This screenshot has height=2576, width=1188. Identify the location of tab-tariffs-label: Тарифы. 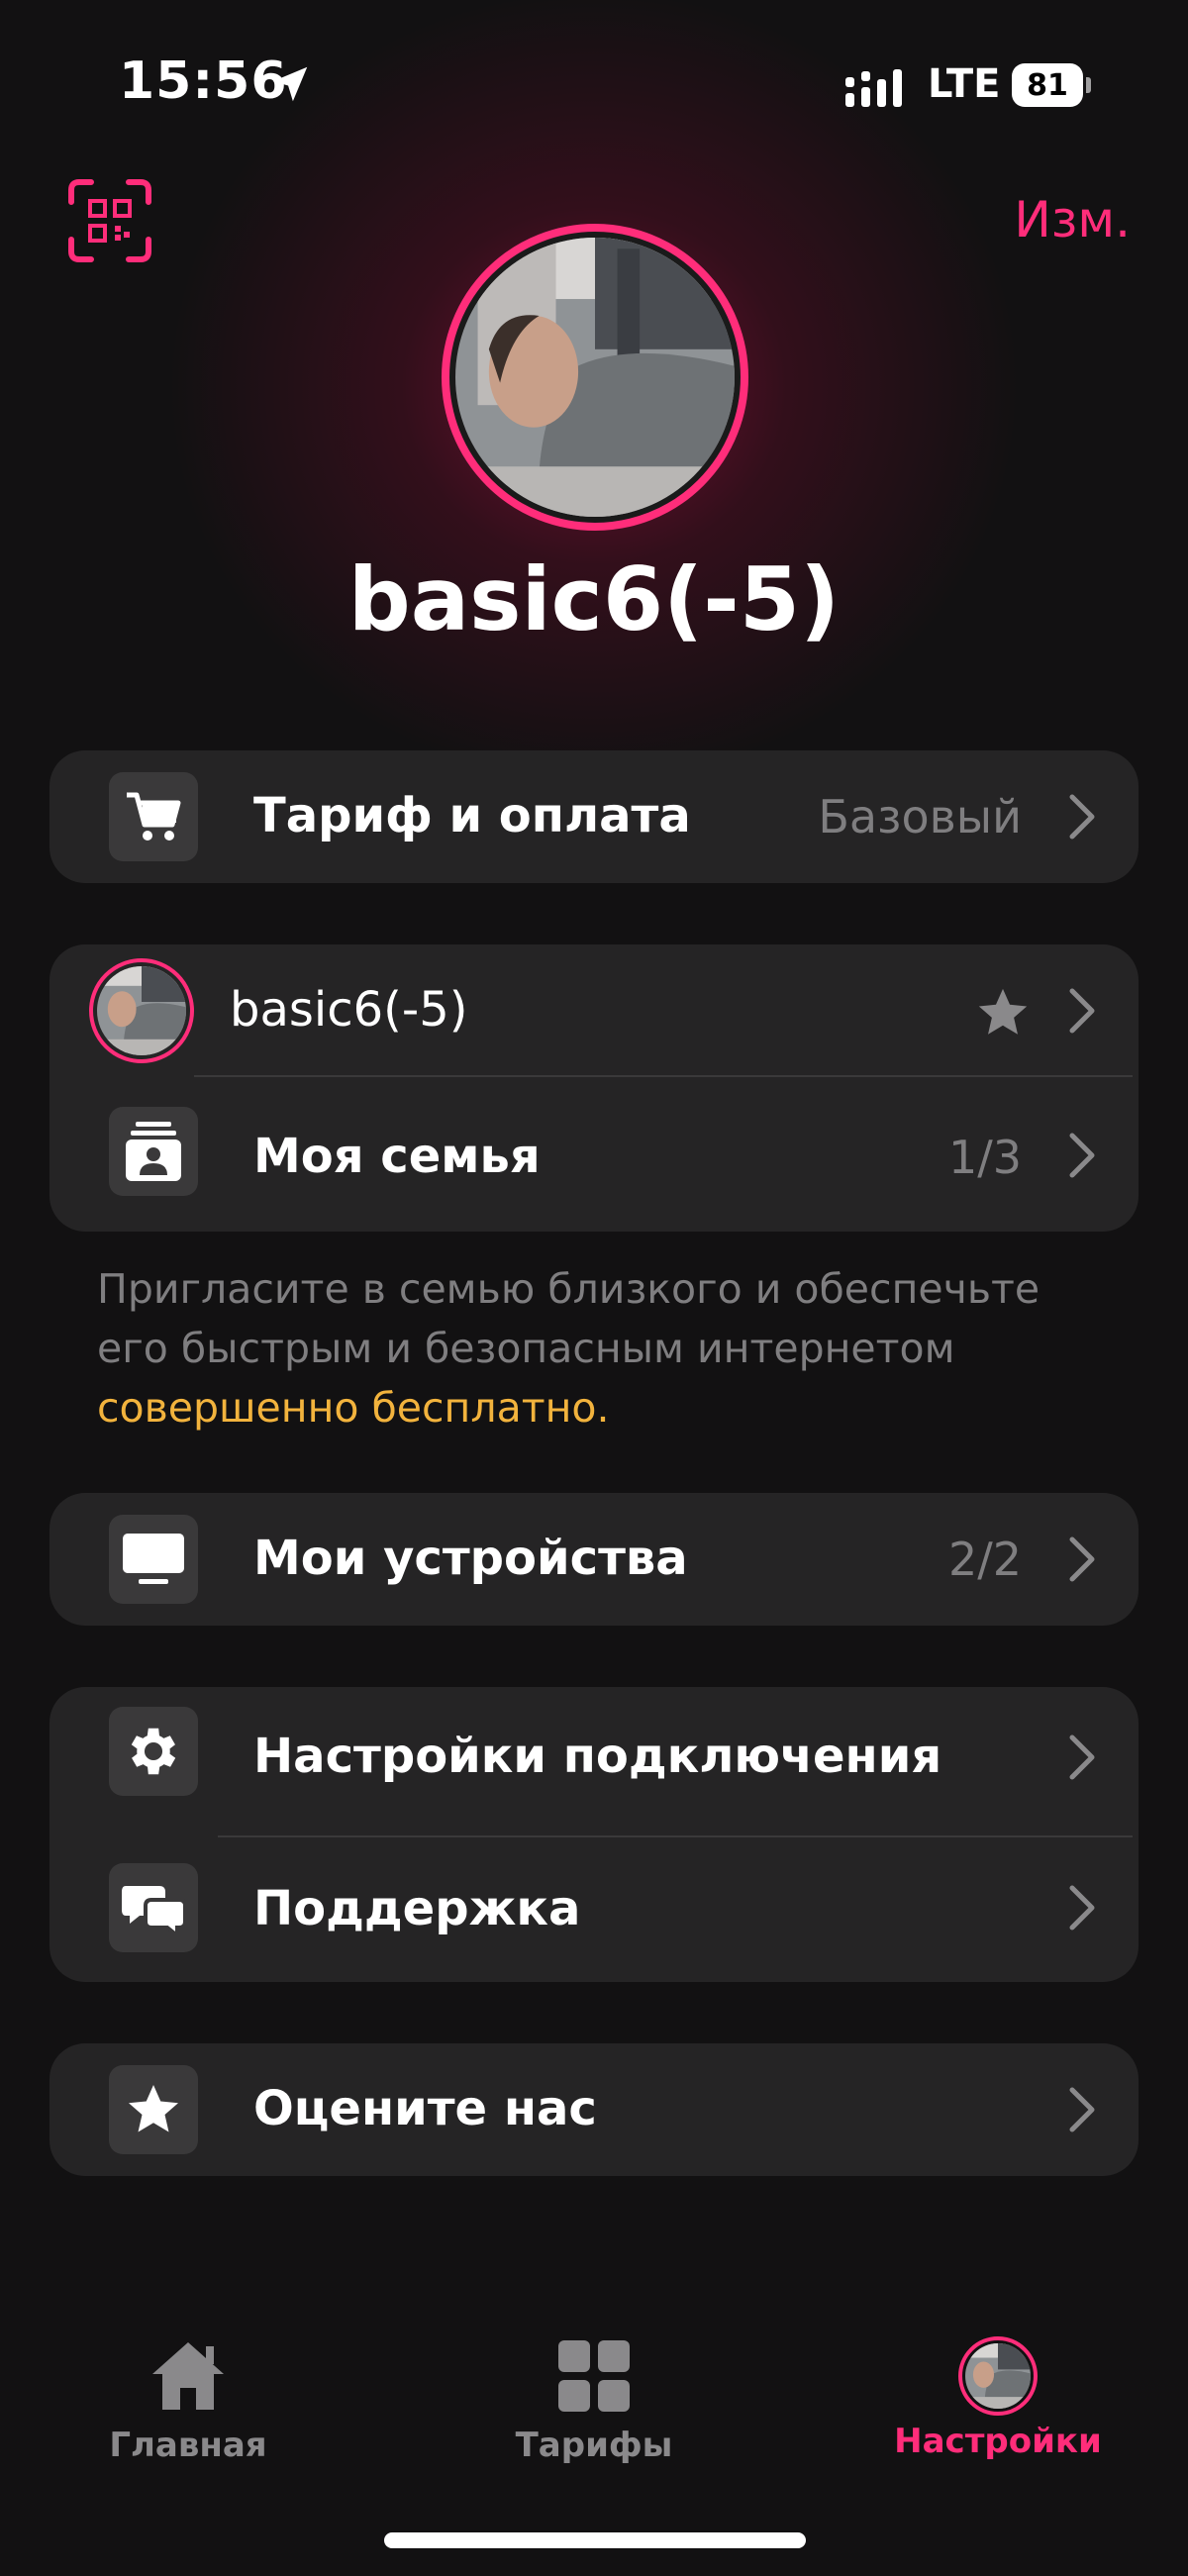
(594, 2445).